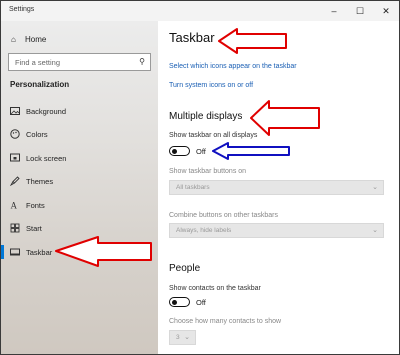 The height and width of the screenshot is (355, 400). I want to click on system-icons-link: Turn system icons on or off, so click(211, 85).